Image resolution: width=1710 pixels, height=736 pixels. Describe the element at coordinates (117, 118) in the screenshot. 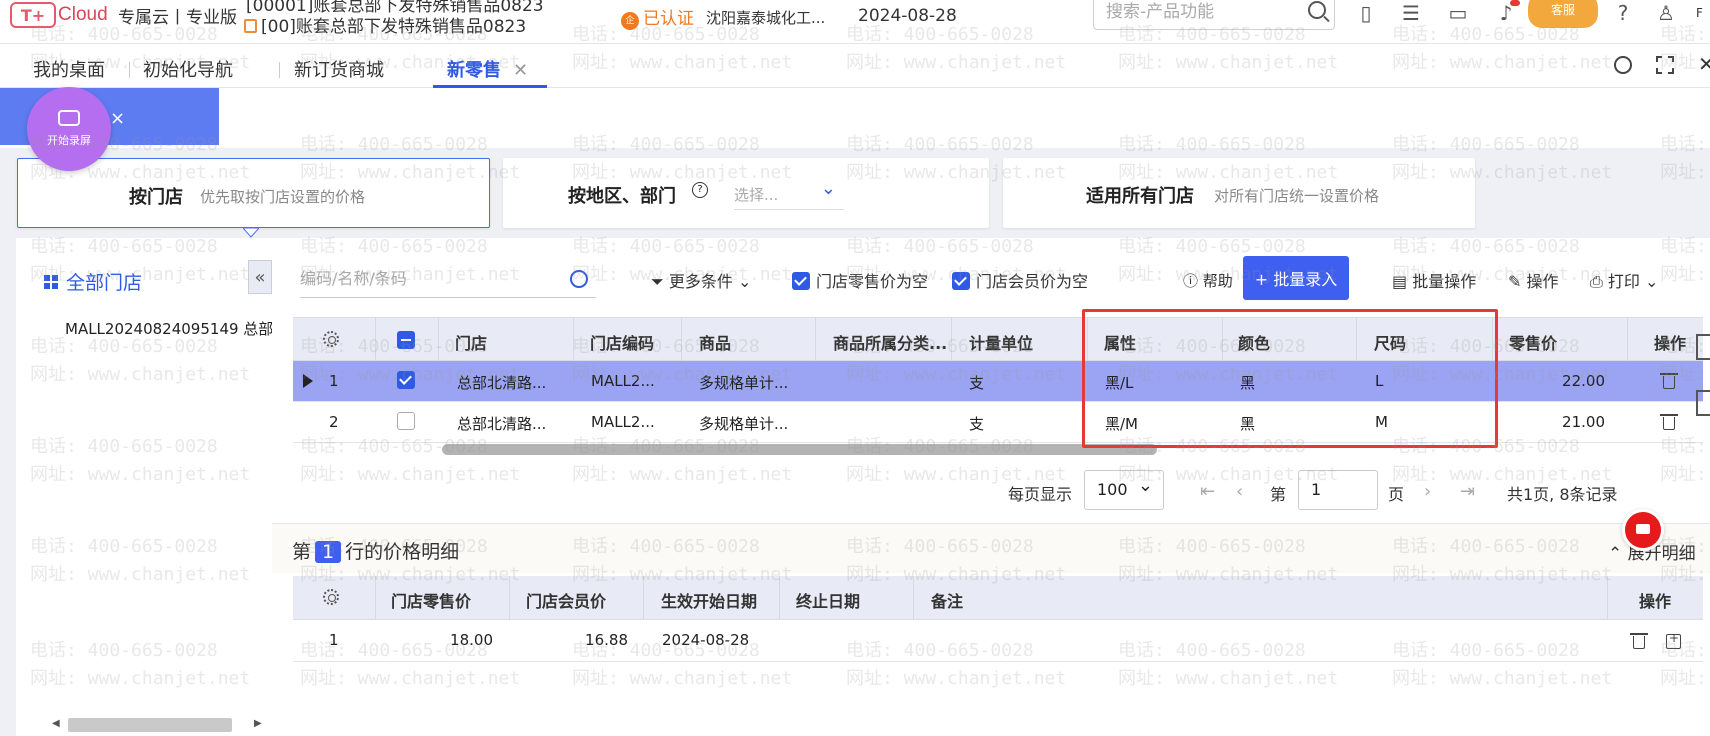

I see `close-icon: ×` at that location.